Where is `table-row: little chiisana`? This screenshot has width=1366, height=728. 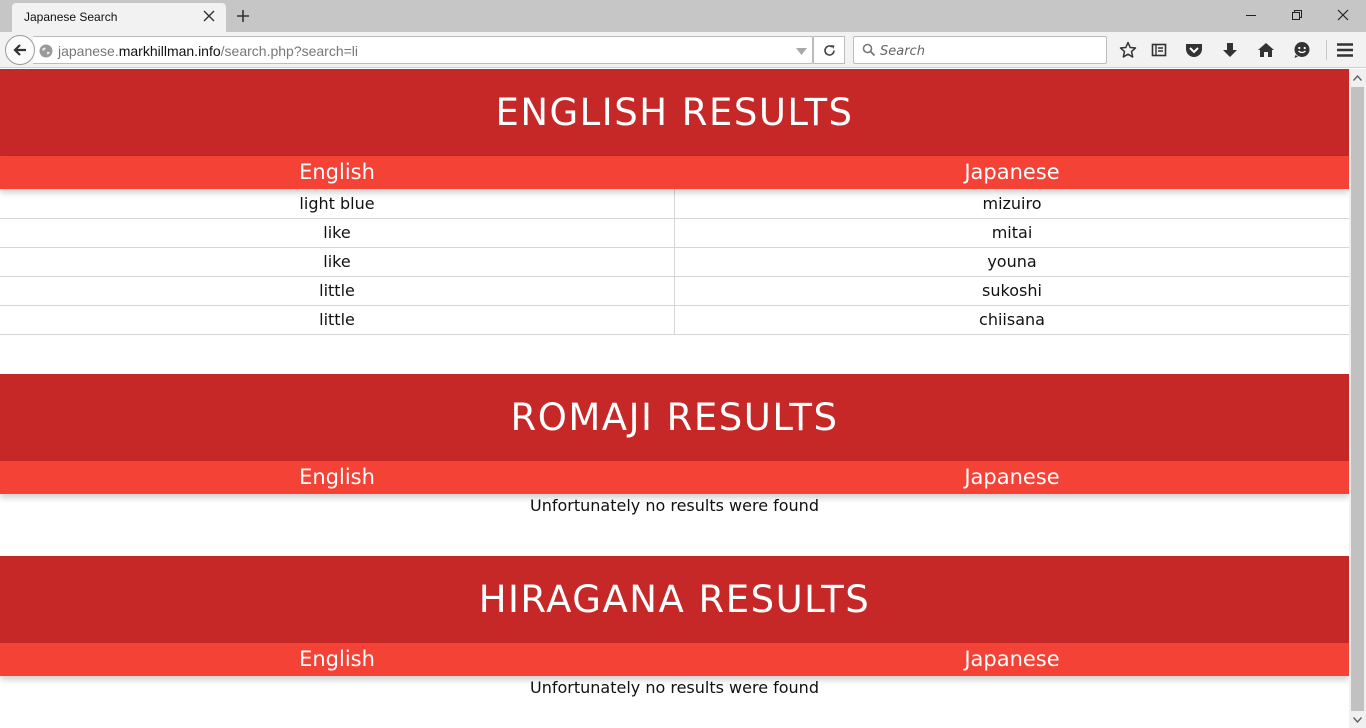
table-row: little chiisana is located at coordinates (674, 319).